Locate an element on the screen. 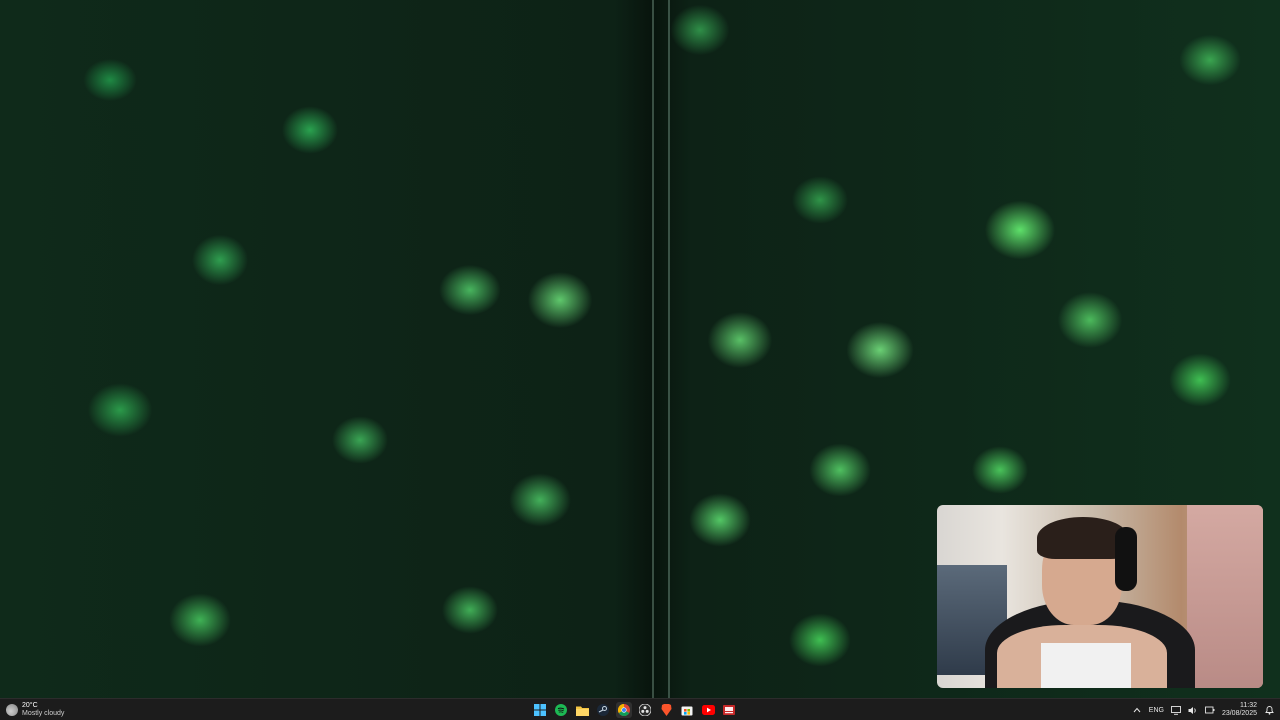 The width and height of the screenshot is (1280, 720). store-icon is located at coordinates (687, 710).